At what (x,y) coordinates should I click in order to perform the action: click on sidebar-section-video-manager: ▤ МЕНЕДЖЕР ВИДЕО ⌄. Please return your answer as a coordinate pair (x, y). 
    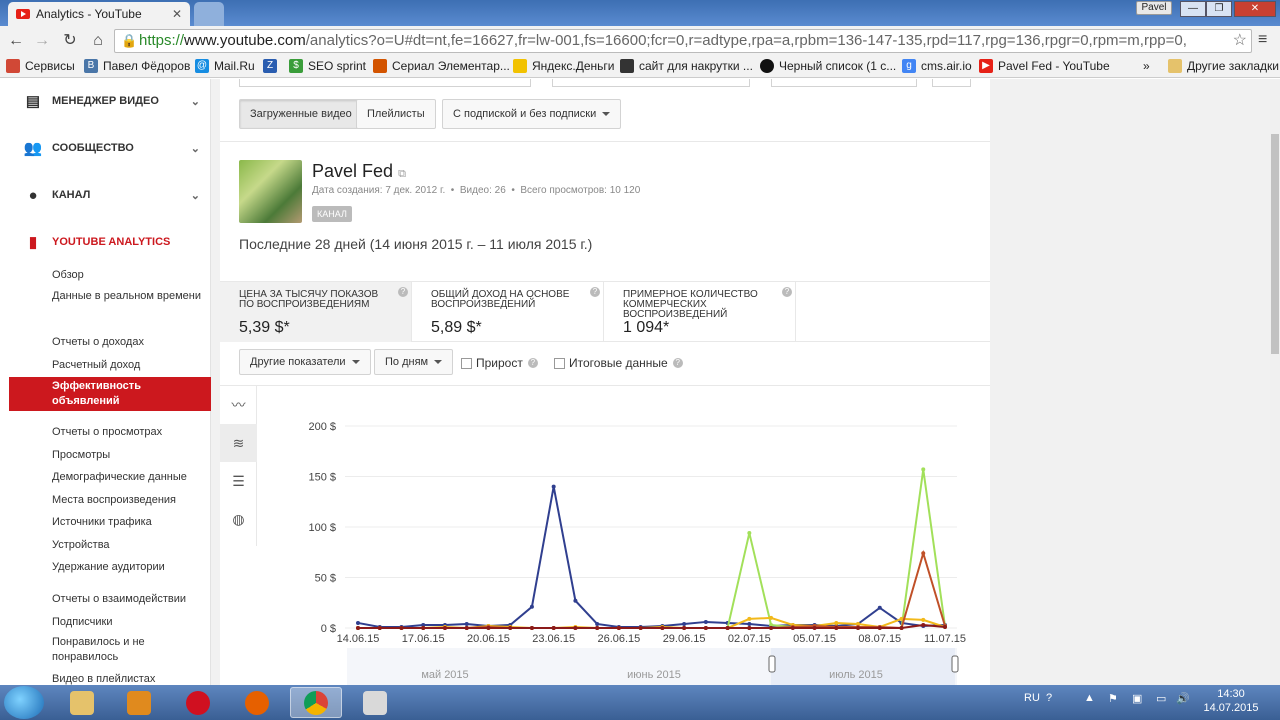
    Looking at the image, I should click on (112, 101).